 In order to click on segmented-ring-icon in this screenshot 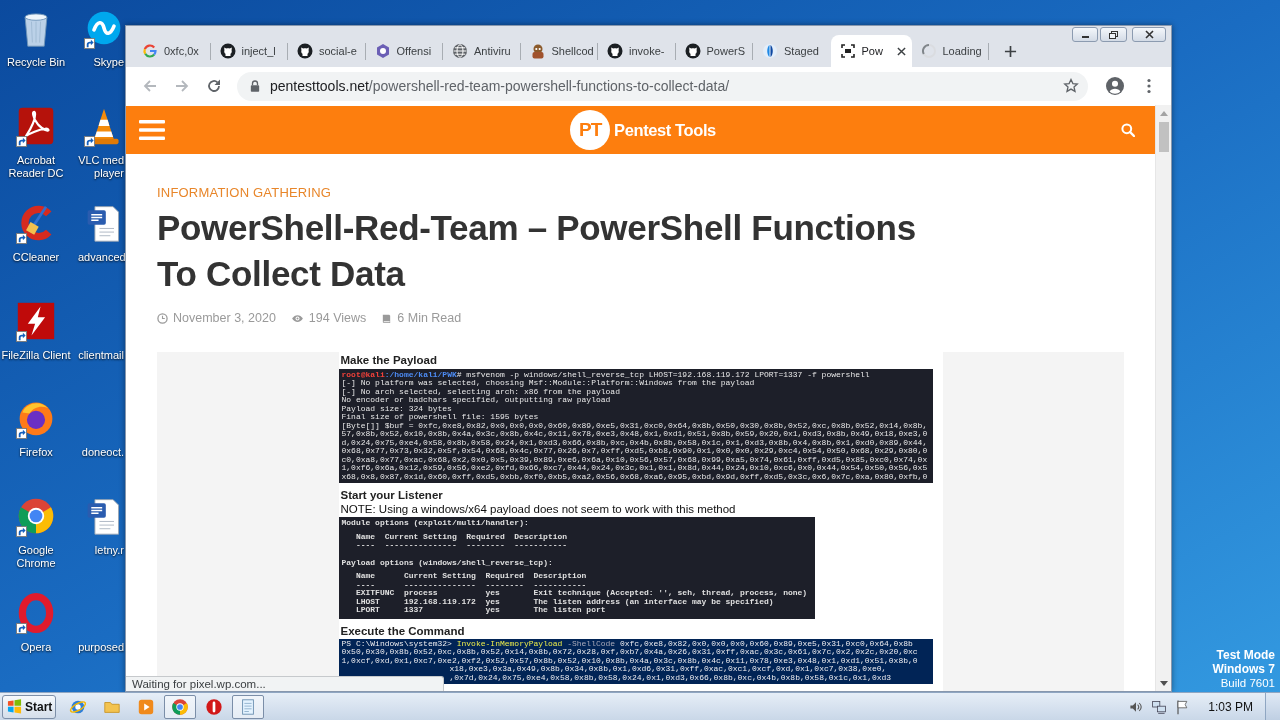, I will do `click(150, 51)`.